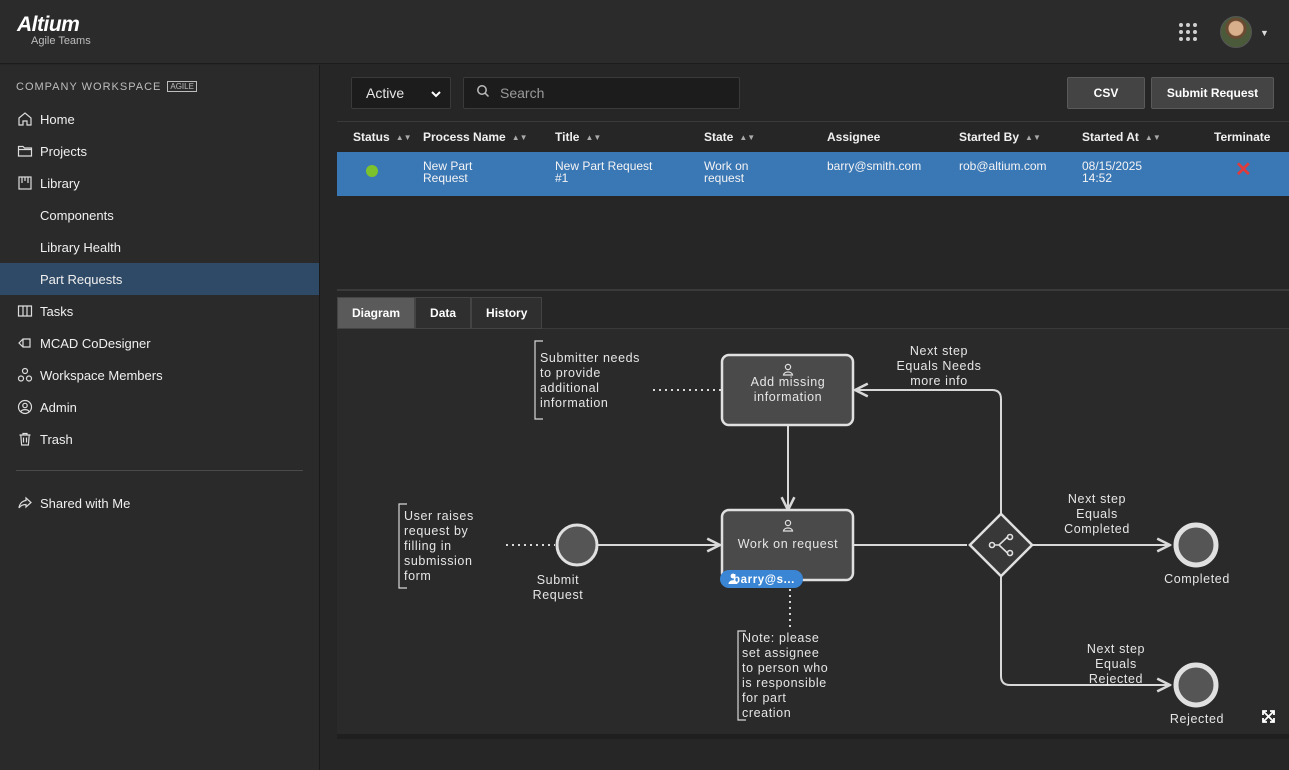  What do you see at coordinates (507, 313) in the screenshot?
I see `tab-history: History` at bounding box center [507, 313].